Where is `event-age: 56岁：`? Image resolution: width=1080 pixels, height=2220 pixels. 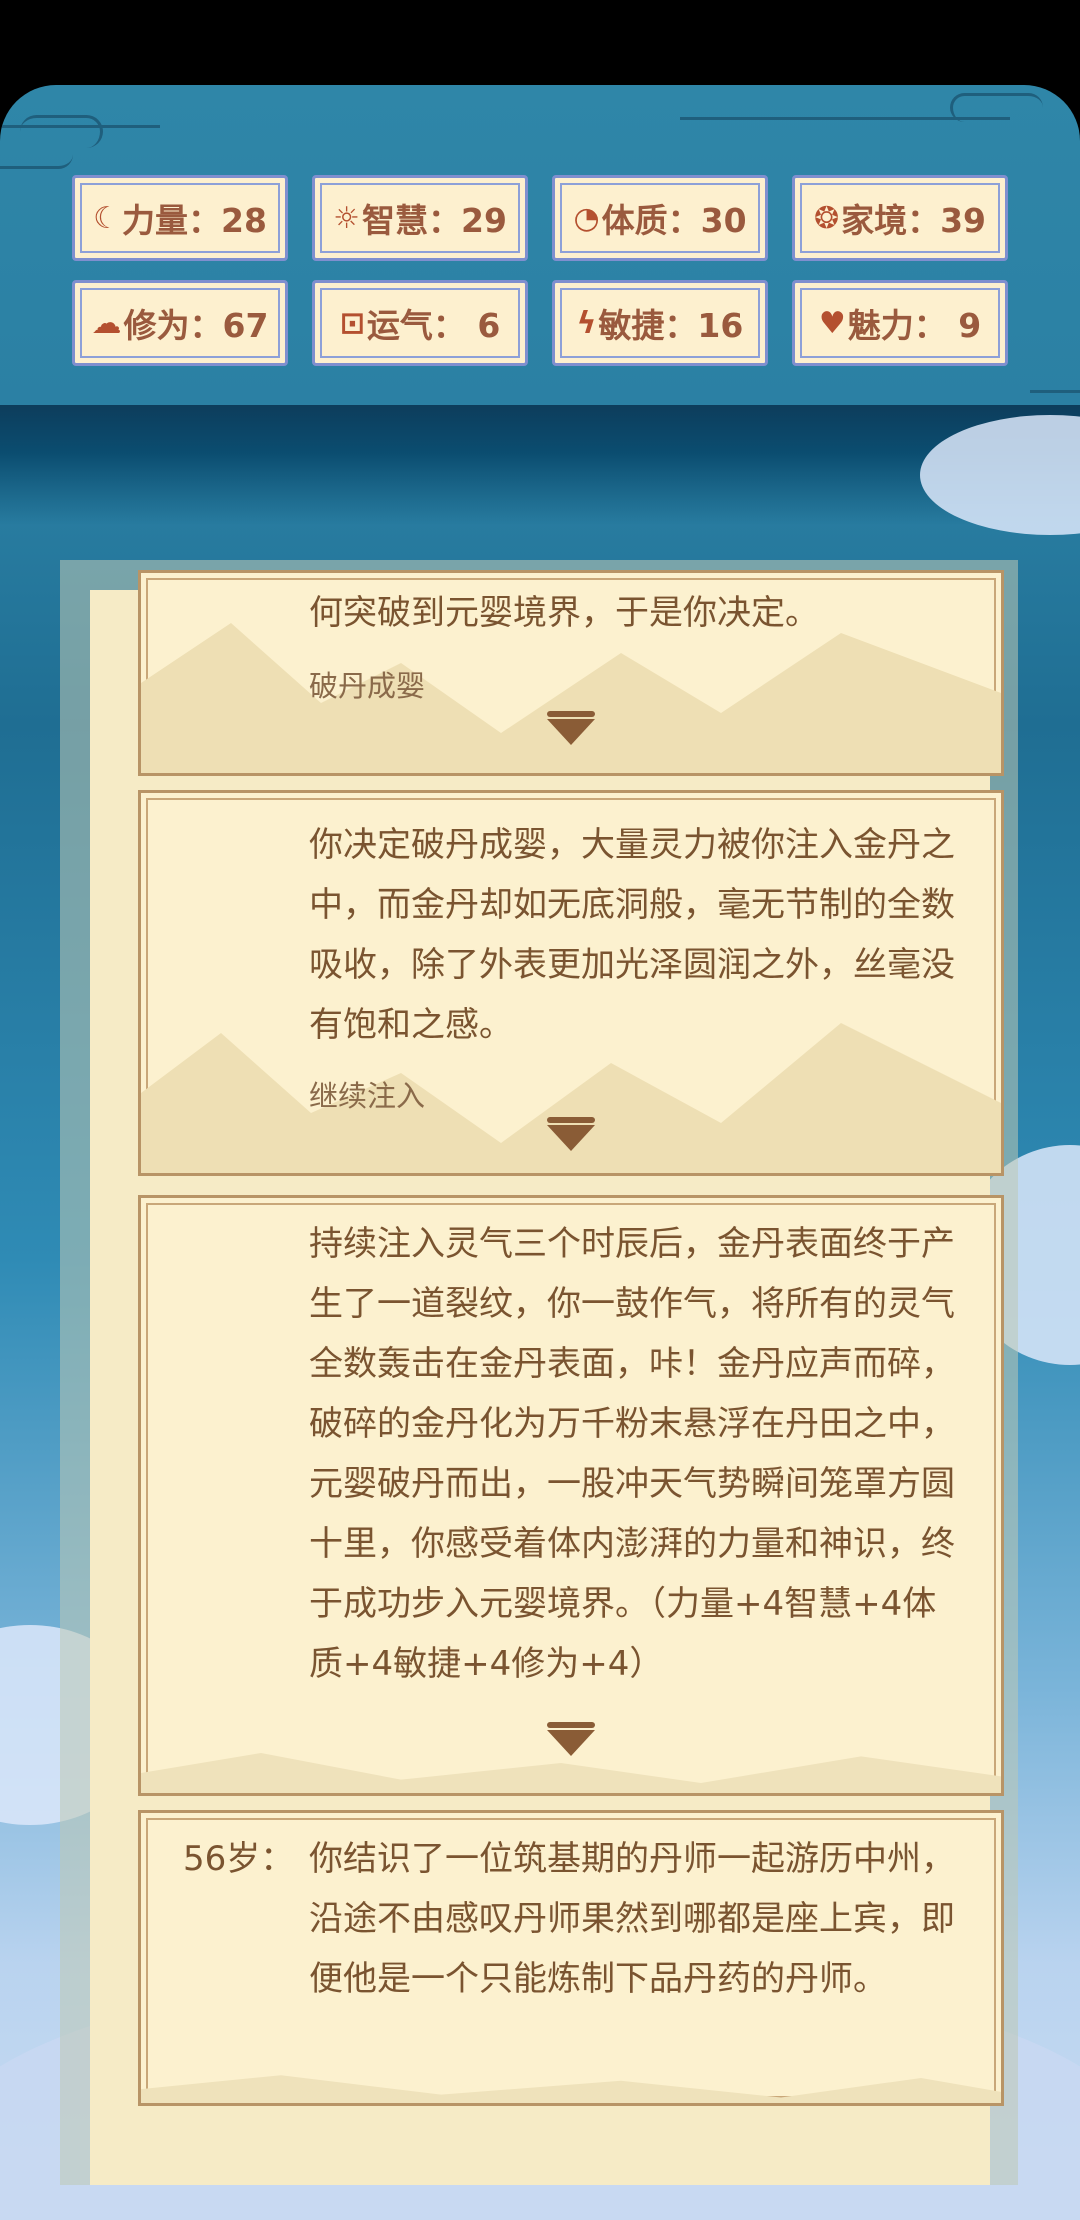
event-age: 56岁： is located at coordinates (239, 1859).